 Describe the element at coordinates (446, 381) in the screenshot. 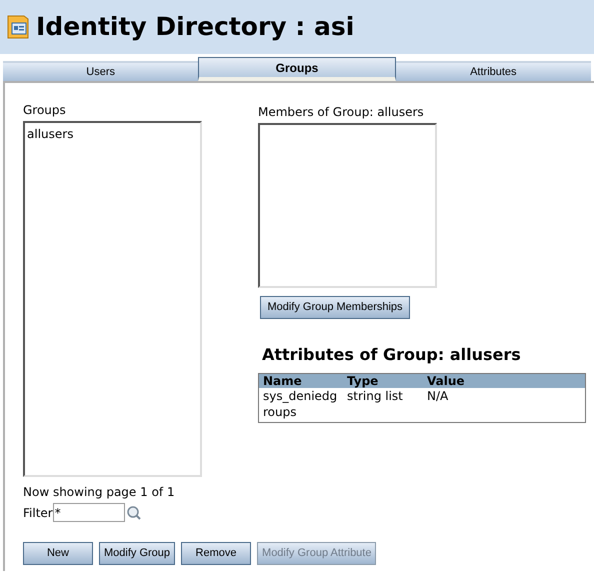

I see `column-header: Value` at that location.